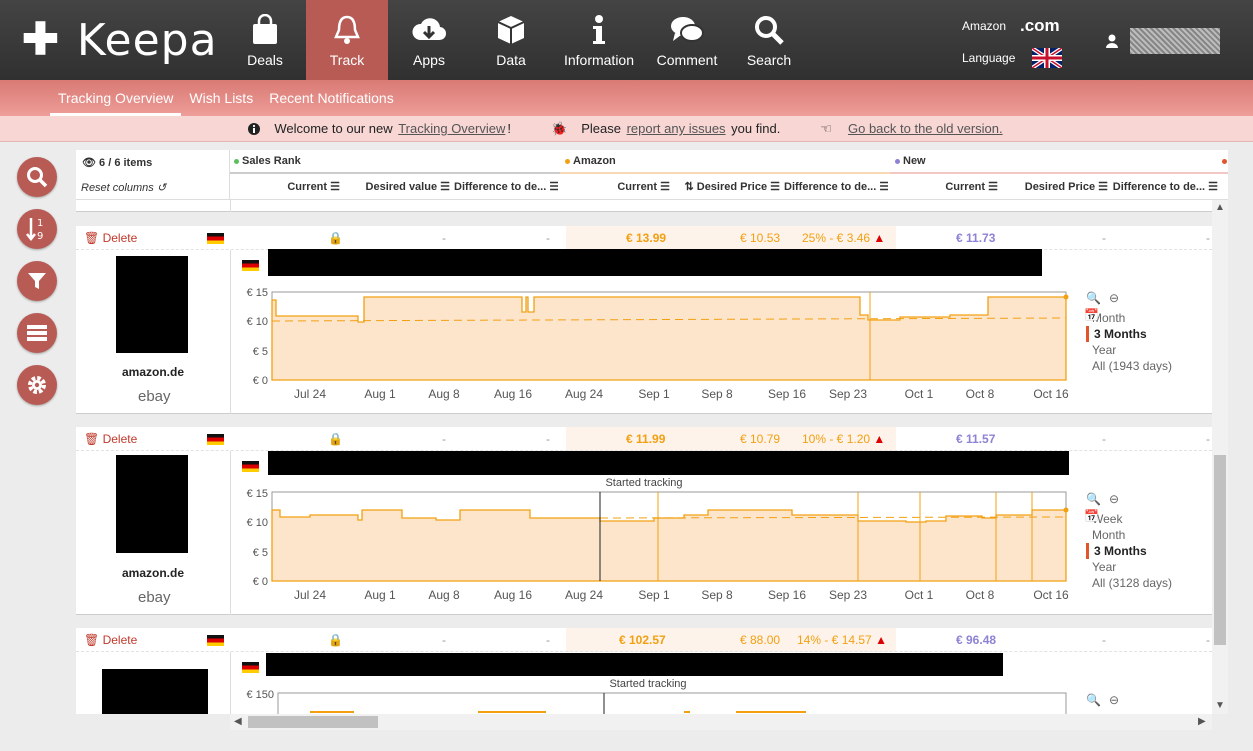 This screenshot has height=751, width=1253. I want to click on report-issues-link: report any issues, so click(676, 128).